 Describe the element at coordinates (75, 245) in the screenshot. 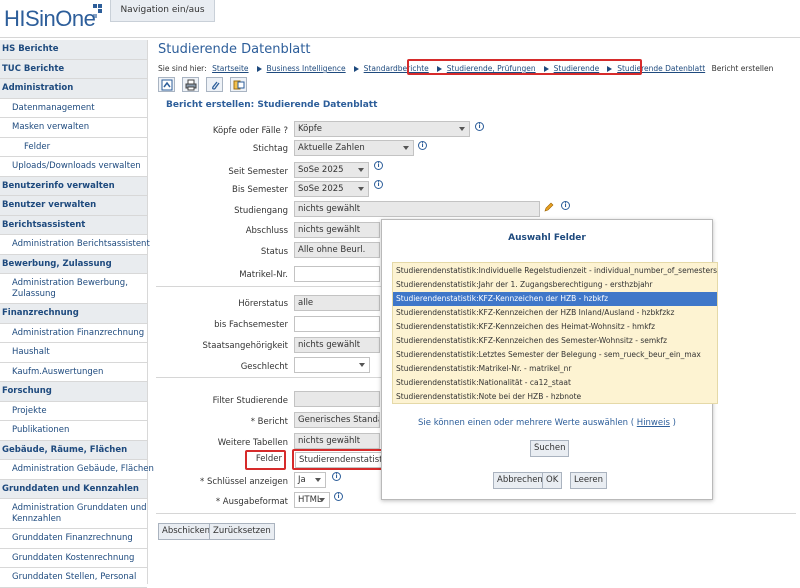

I see `sidebar-item: Administration Berichtsassistent` at that location.